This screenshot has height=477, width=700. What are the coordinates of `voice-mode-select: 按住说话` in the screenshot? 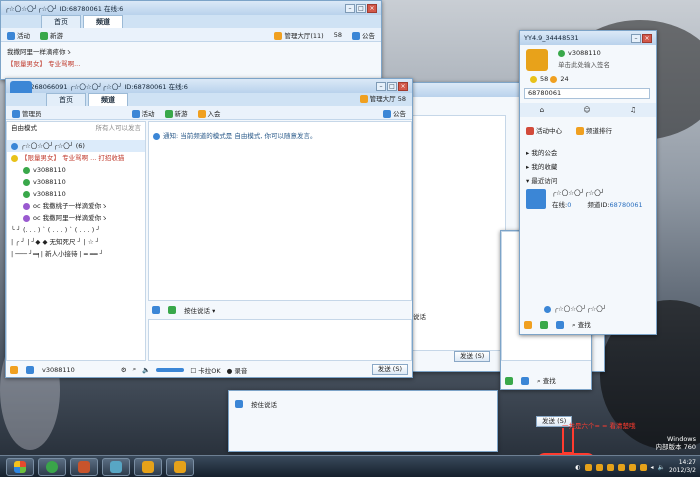 It's located at (264, 404).